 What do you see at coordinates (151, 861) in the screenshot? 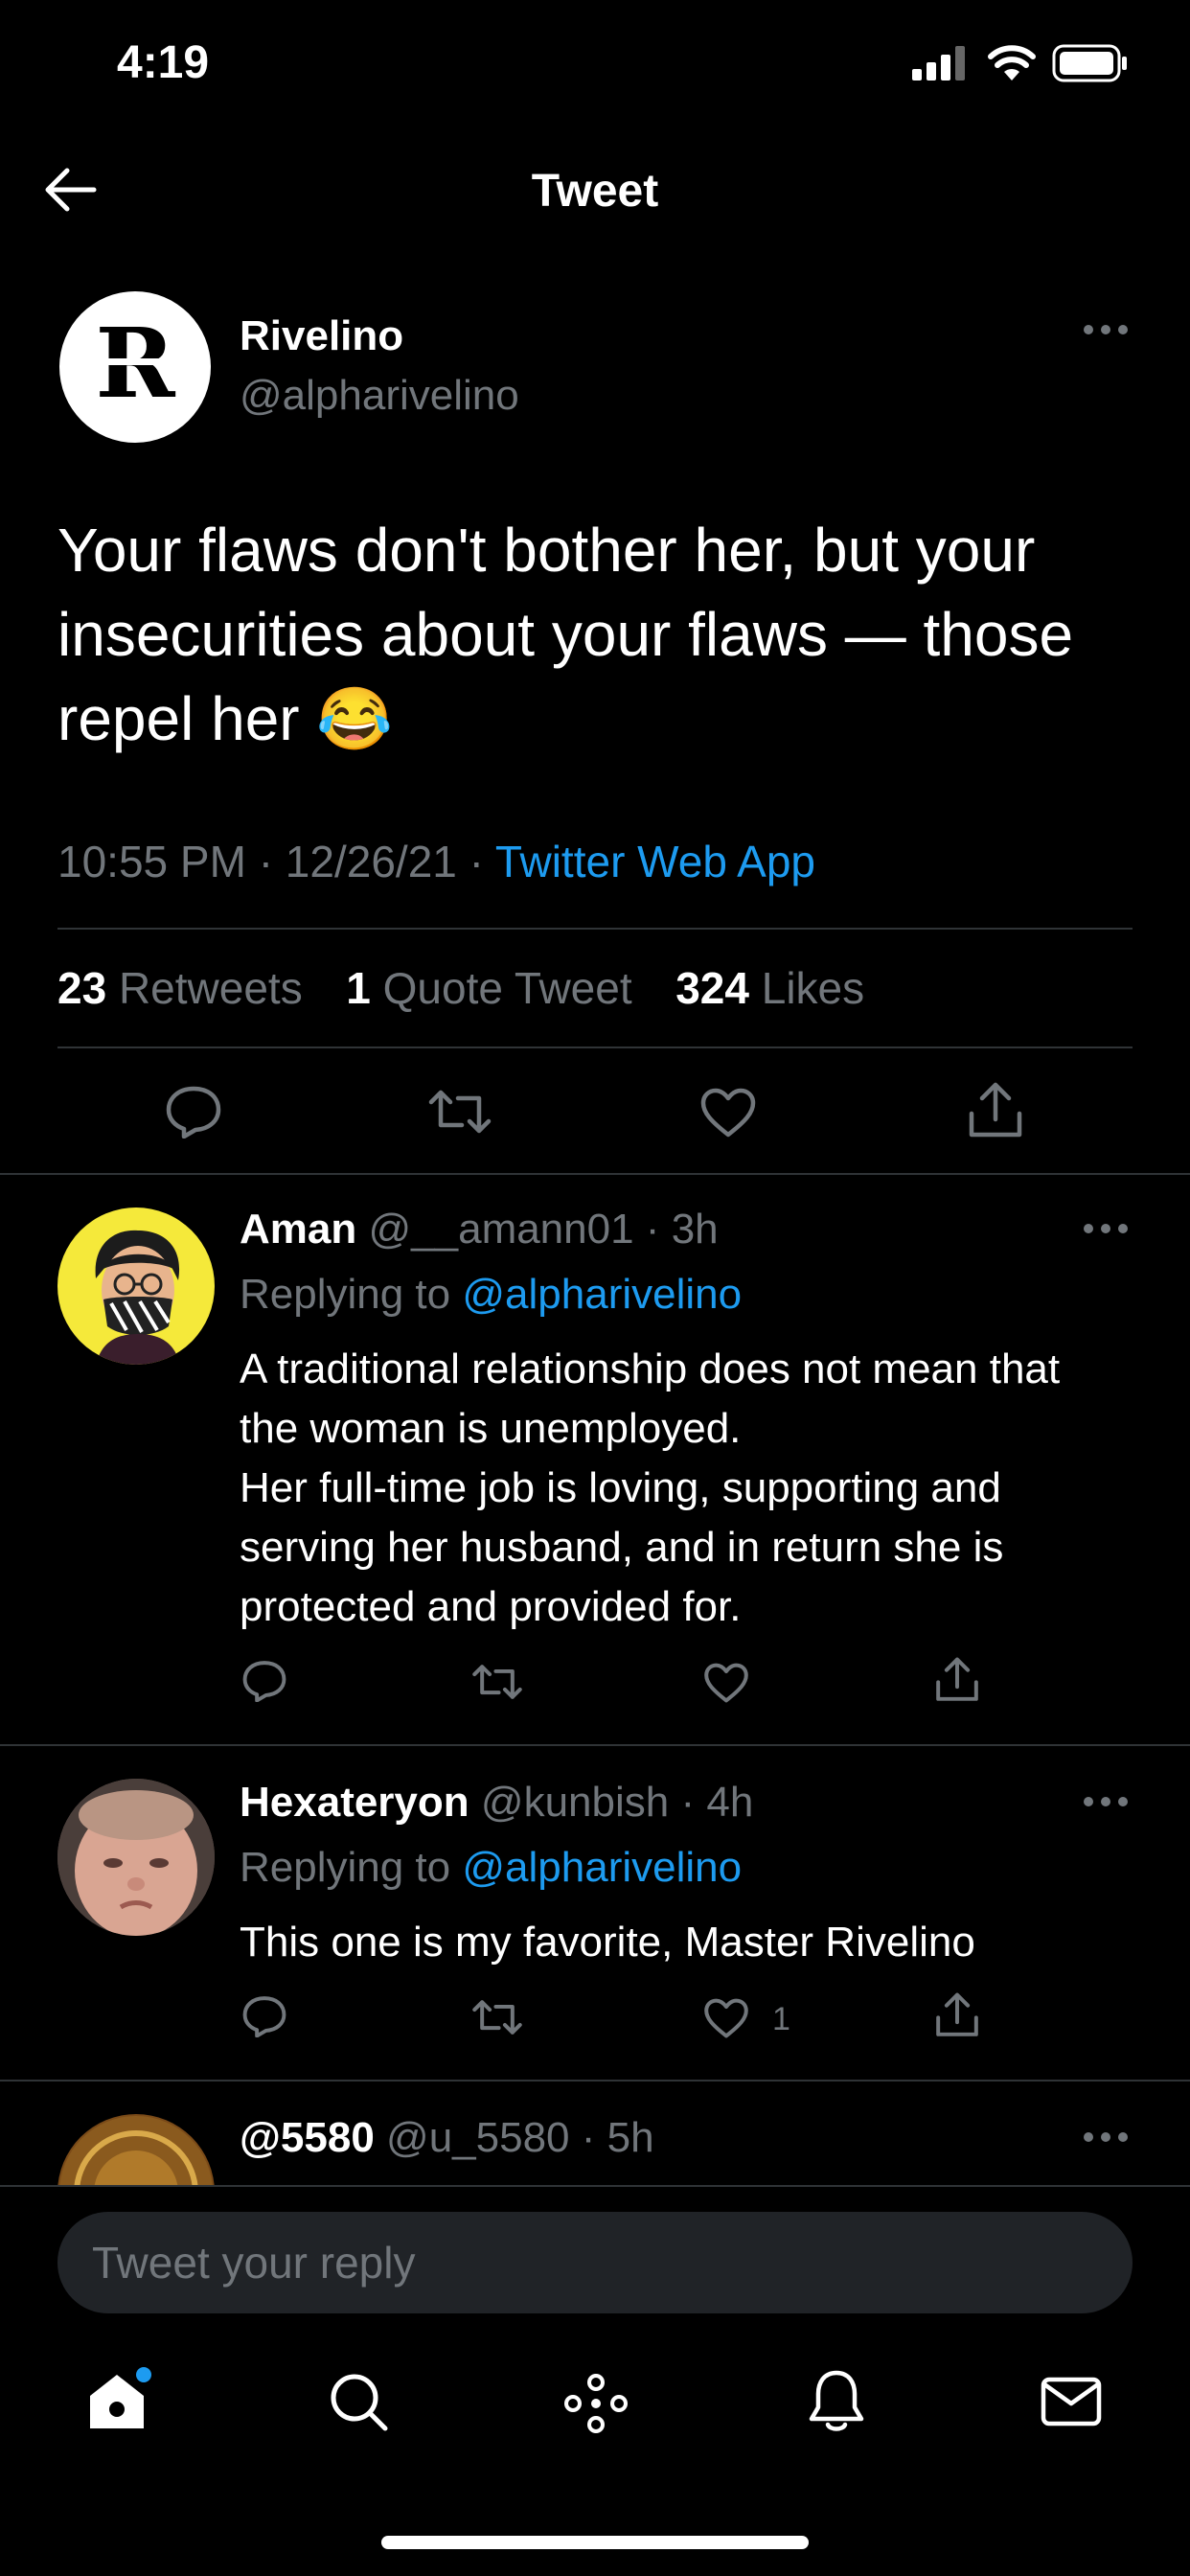
I see `tweet-time: 10:55 PM` at bounding box center [151, 861].